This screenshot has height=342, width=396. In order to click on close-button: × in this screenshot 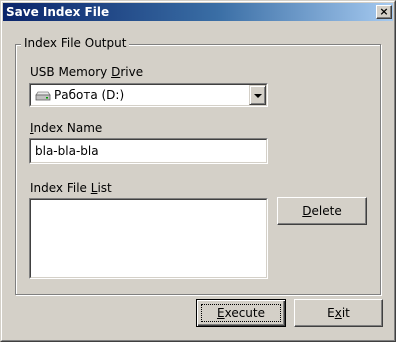, I will do `click(384, 12)`.